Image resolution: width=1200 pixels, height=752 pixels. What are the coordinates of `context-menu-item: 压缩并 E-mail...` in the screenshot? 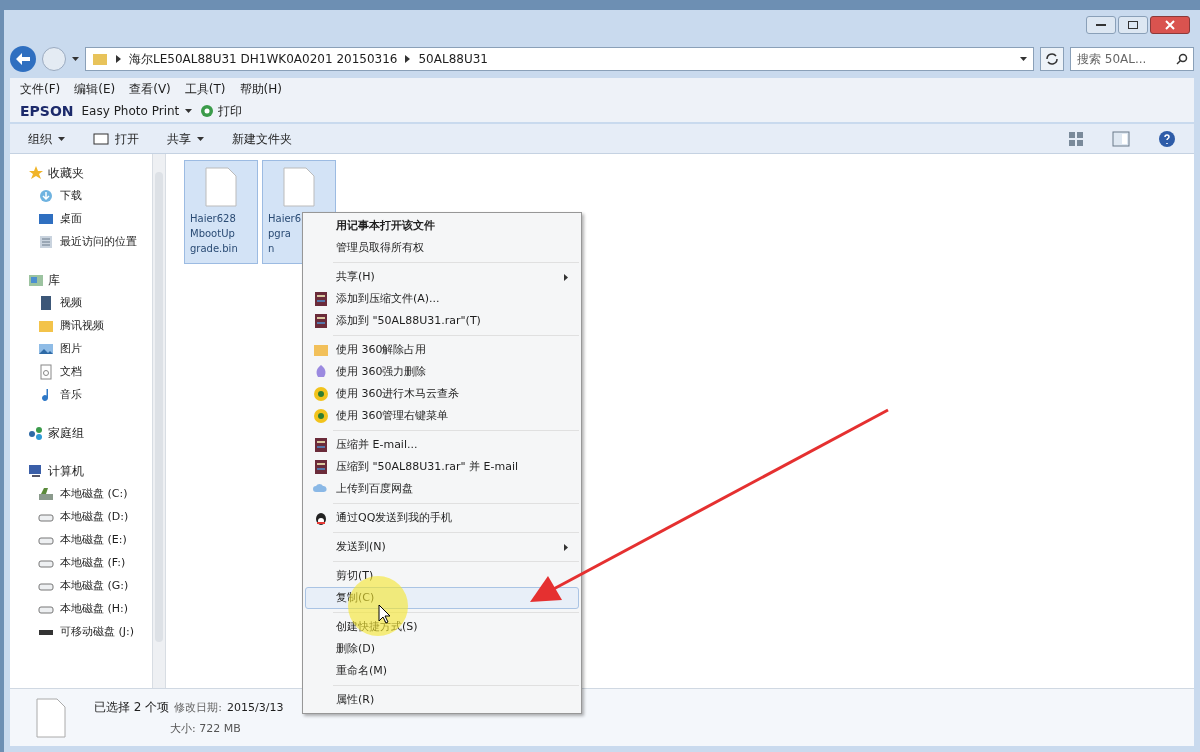 It's located at (442, 445).